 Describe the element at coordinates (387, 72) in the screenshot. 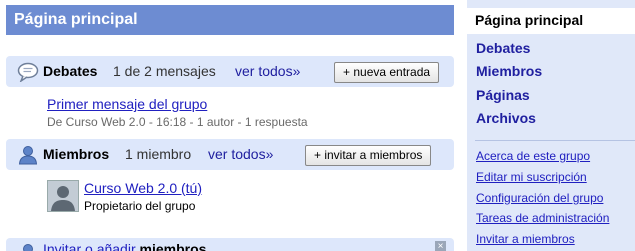

I see `new-post-button: + nueva entrada` at that location.